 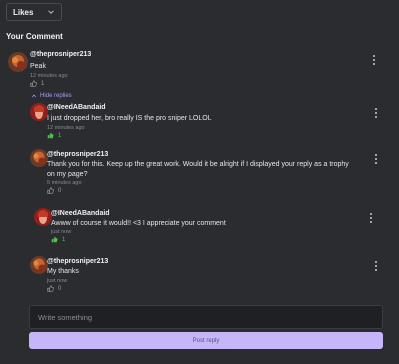 What do you see at coordinates (34, 36) in the screenshot?
I see `section-title: Your Comment` at bounding box center [34, 36].